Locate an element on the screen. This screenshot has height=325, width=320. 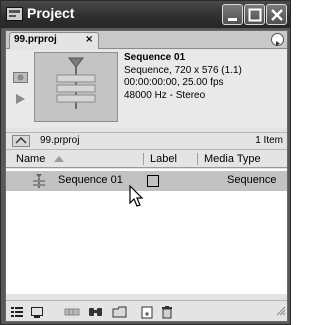
bottom-toolbar is located at coordinates (146, 310).